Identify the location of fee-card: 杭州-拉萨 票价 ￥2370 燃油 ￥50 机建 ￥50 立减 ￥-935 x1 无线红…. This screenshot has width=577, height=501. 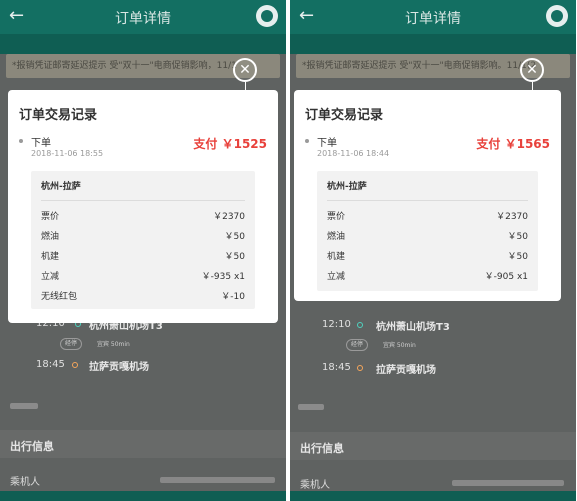
(143, 240).